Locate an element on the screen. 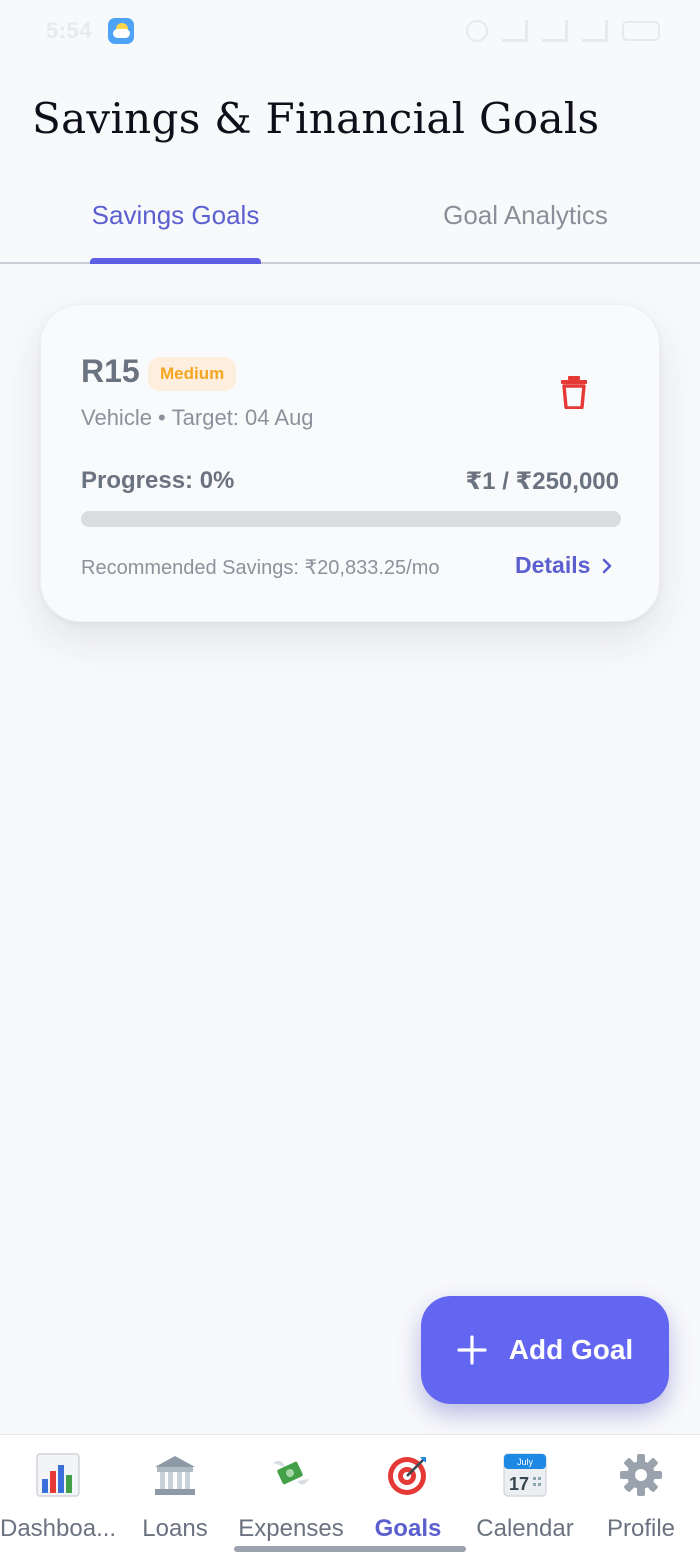  alarm-icon is located at coordinates (477, 31).